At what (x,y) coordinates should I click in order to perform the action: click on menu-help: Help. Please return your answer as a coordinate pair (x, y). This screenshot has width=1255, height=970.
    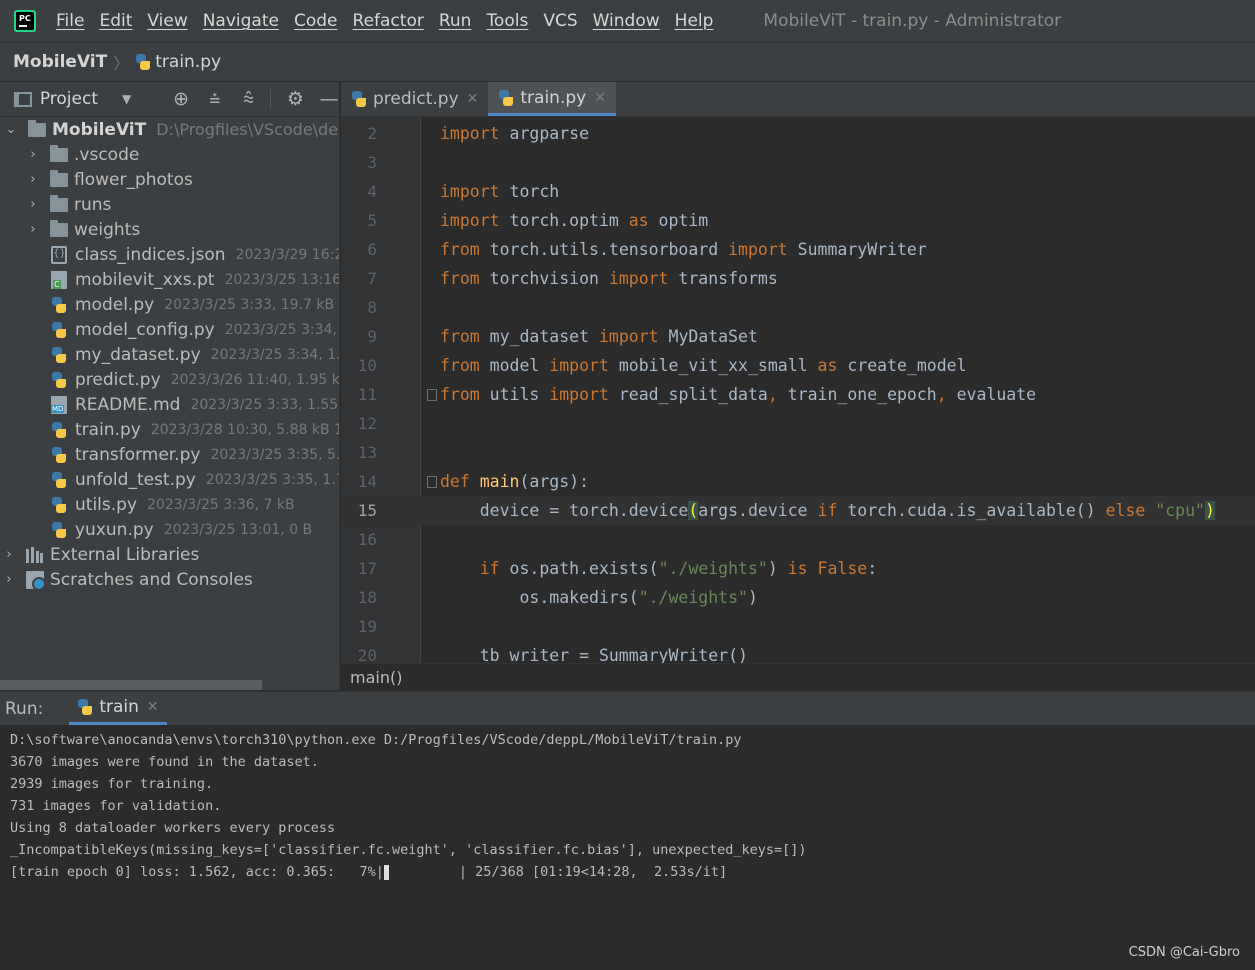
    Looking at the image, I should click on (694, 21).